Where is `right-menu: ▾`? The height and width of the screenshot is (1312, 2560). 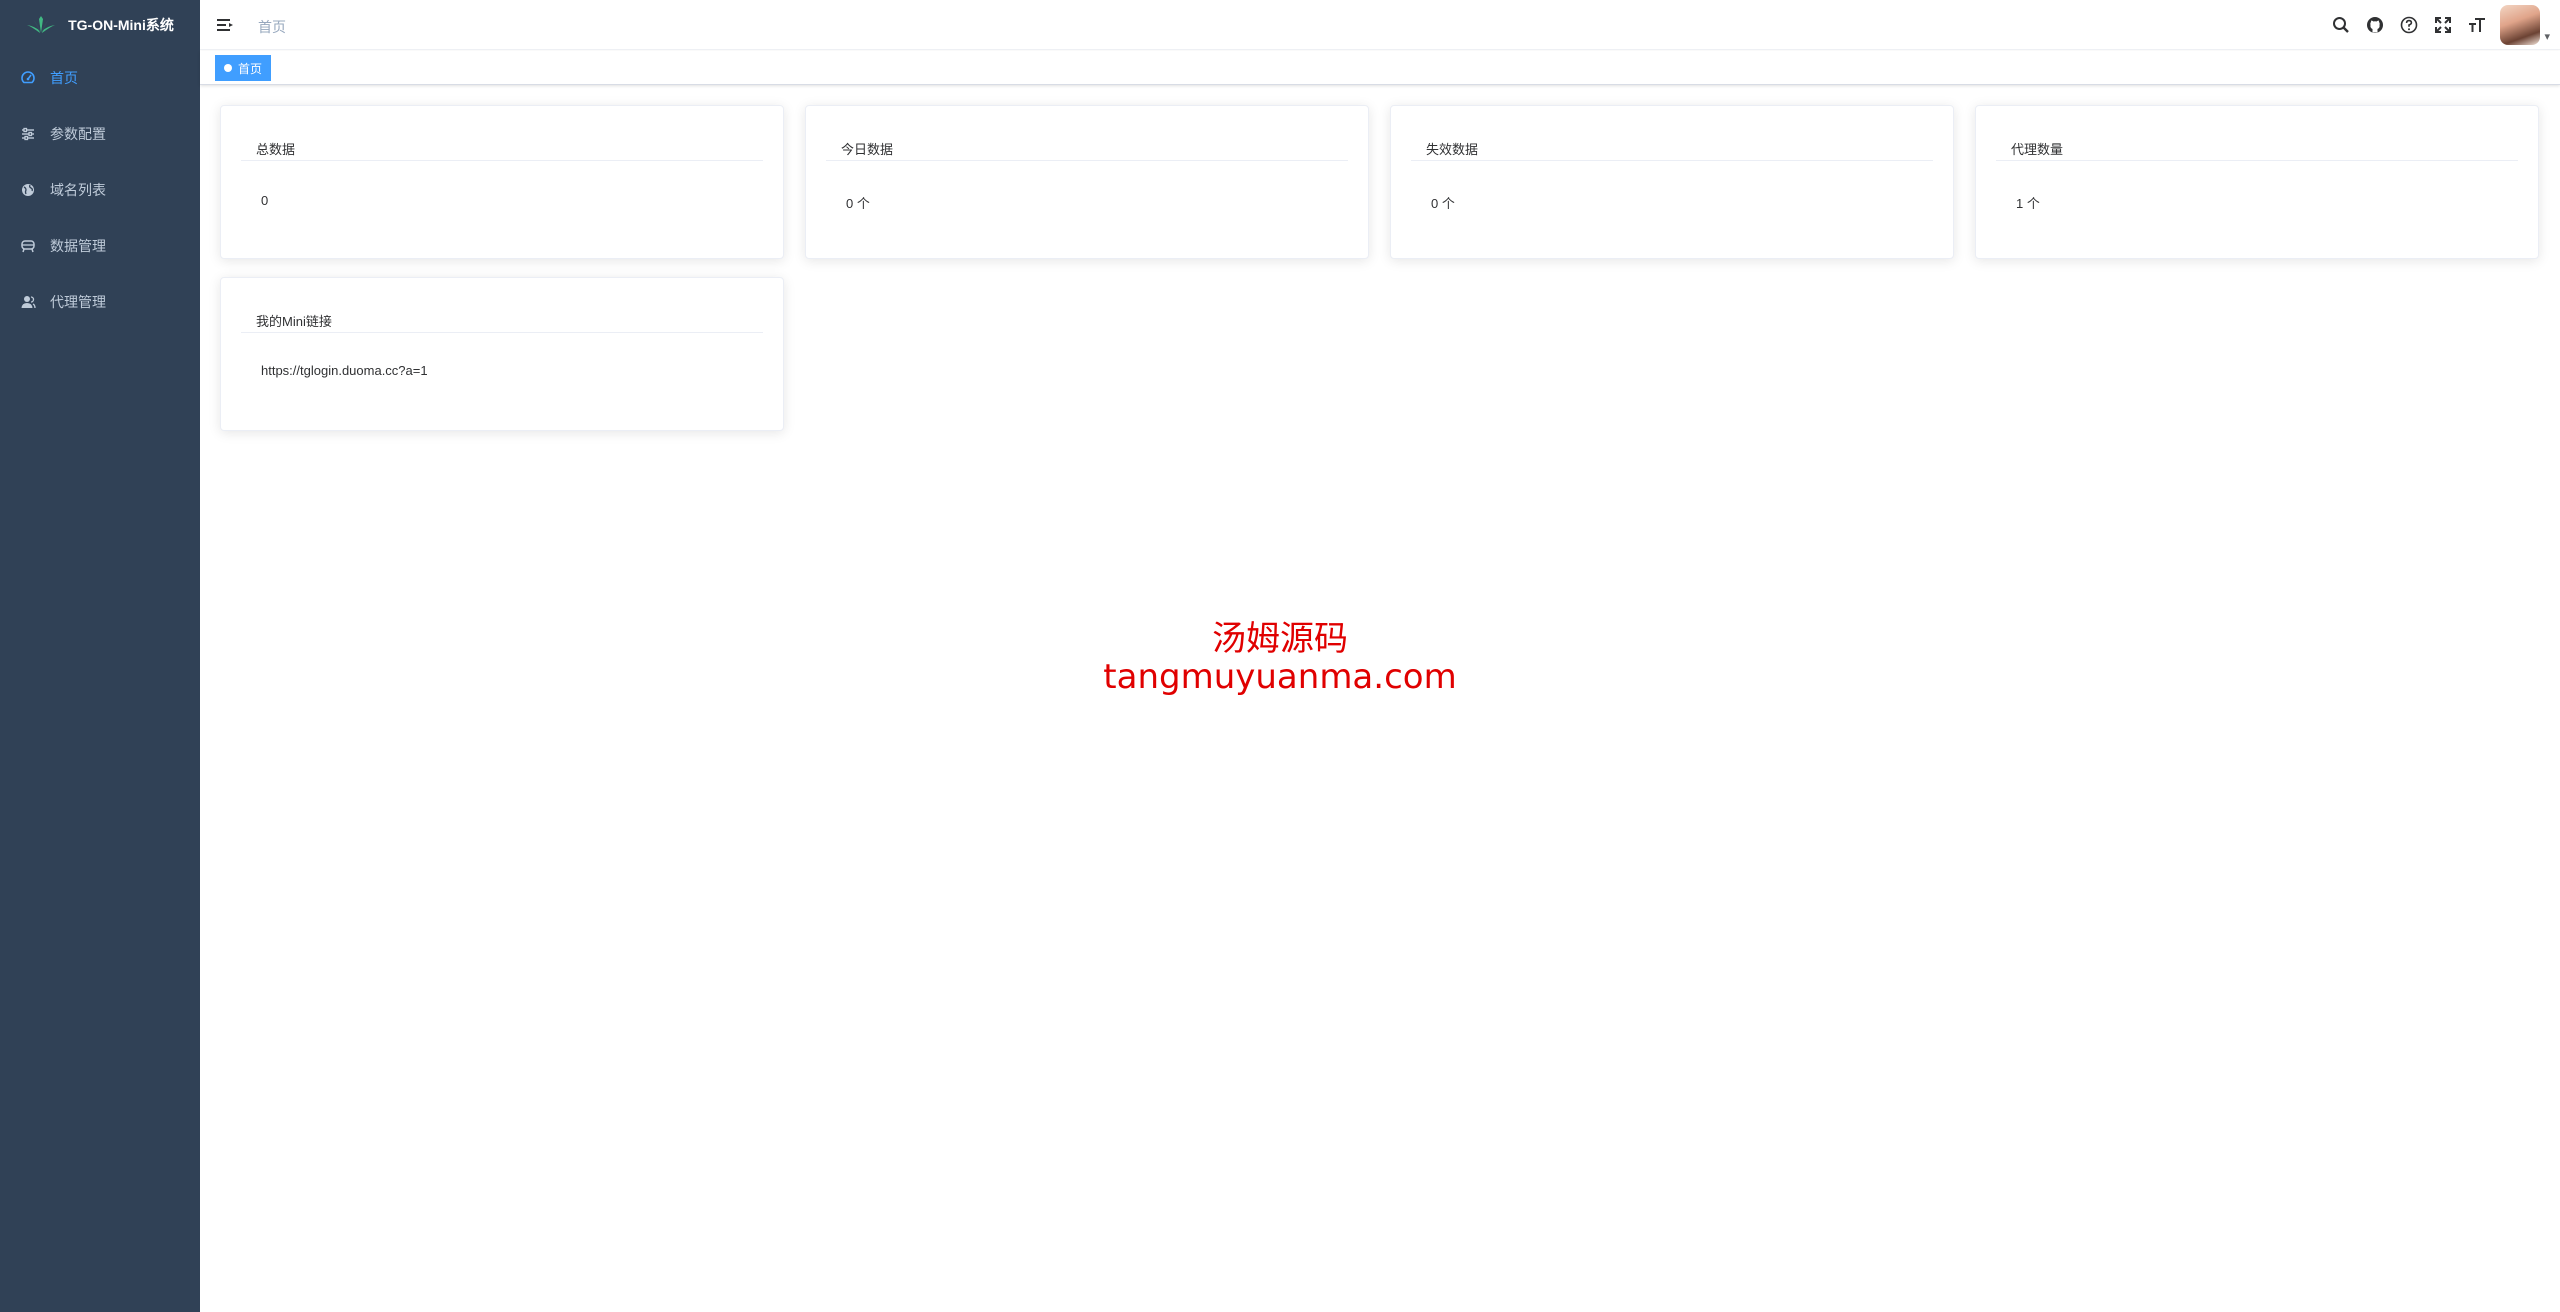
right-menu: ▾ is located at coordinates (2437, 25).